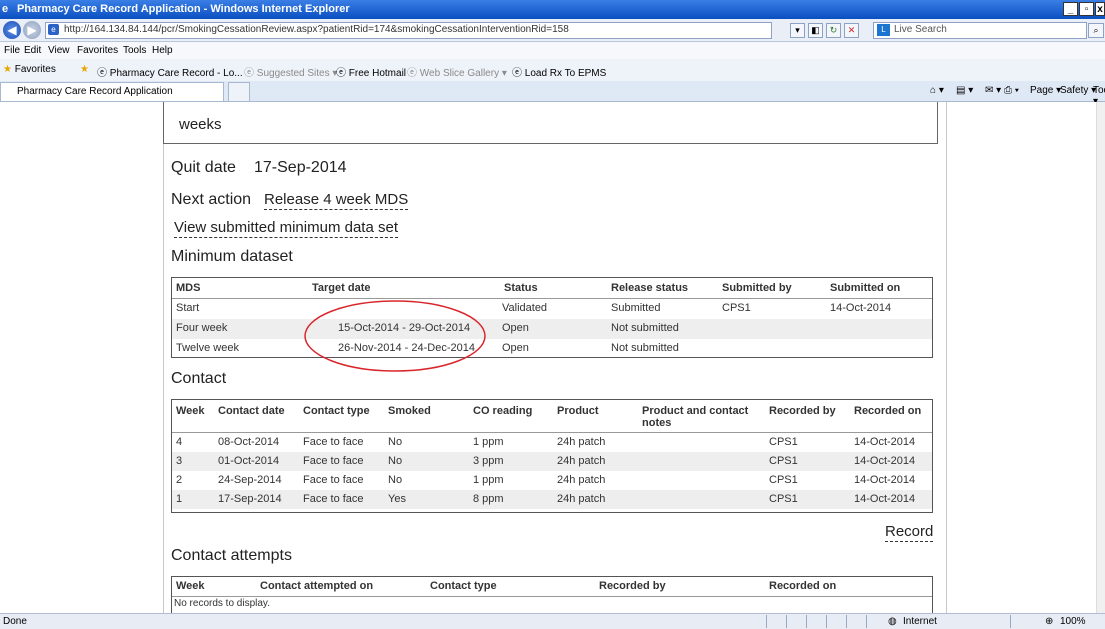 The image size is (1105, 629). What do you see at coordinates (1100, 9) in the screenshot?
I see `close-icon: x` at bounding box center [1100, 9].